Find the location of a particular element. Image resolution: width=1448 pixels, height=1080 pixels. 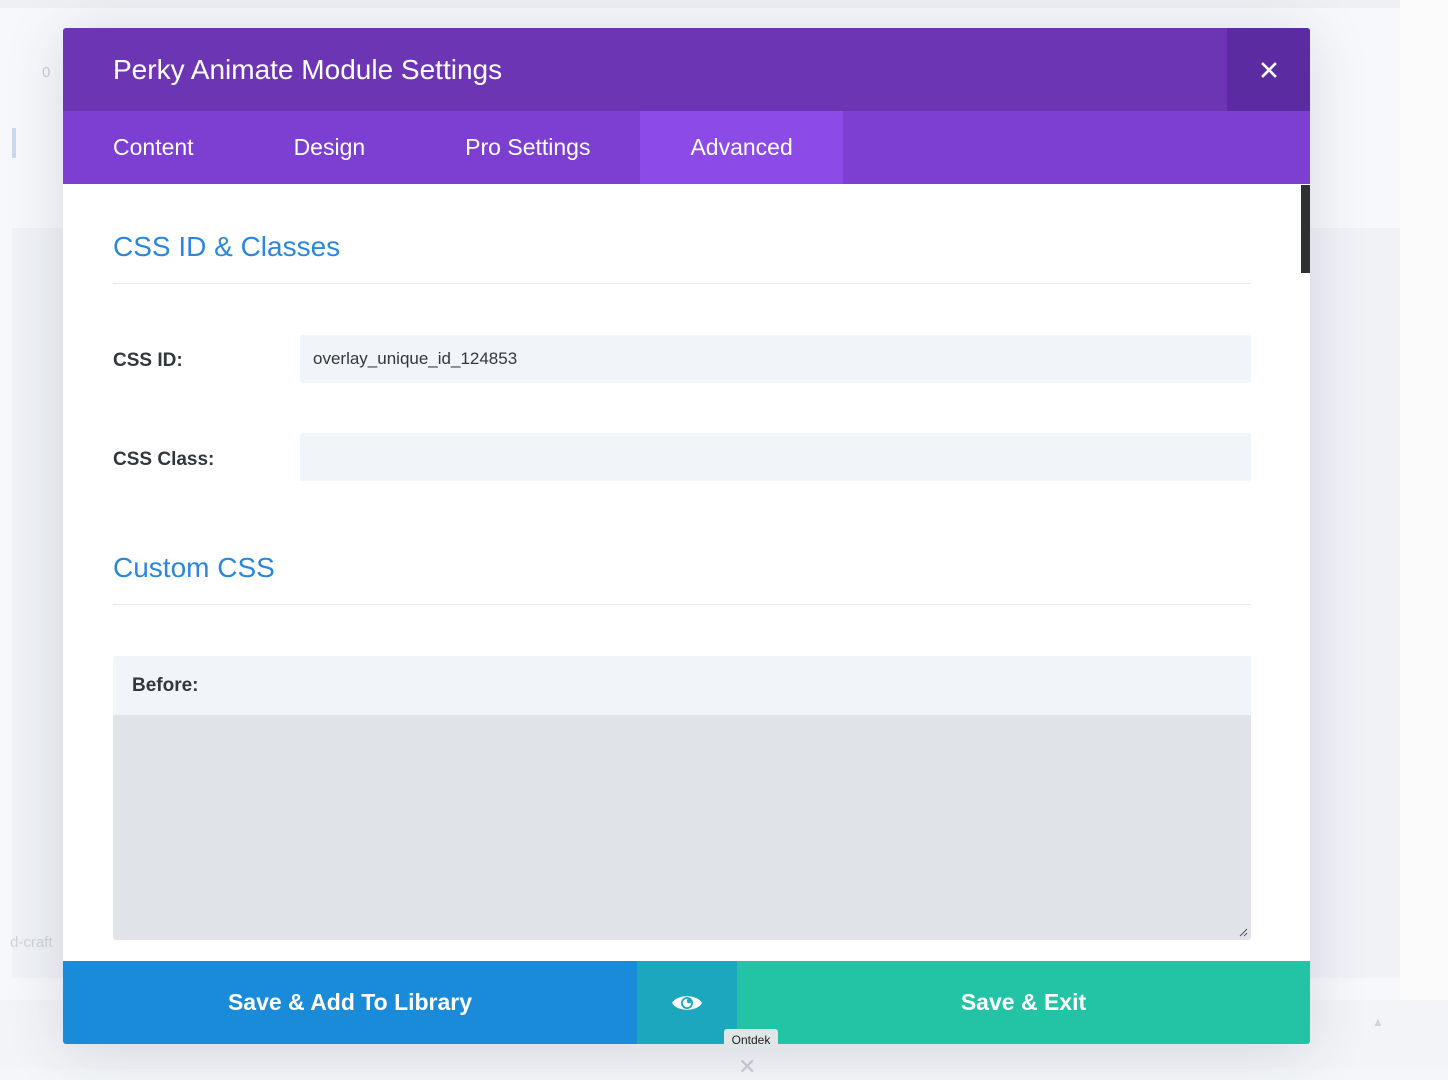

css-class-field is located at coordinates (775, 457).